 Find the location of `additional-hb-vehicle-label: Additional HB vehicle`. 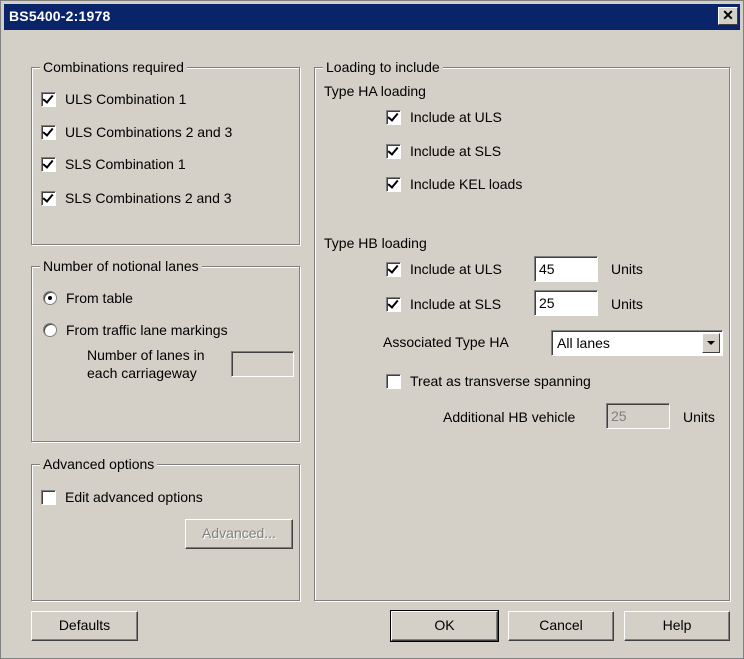

additional-hb-vehicle-label: Additional HB vehicle is located at coordinates (509, 417).